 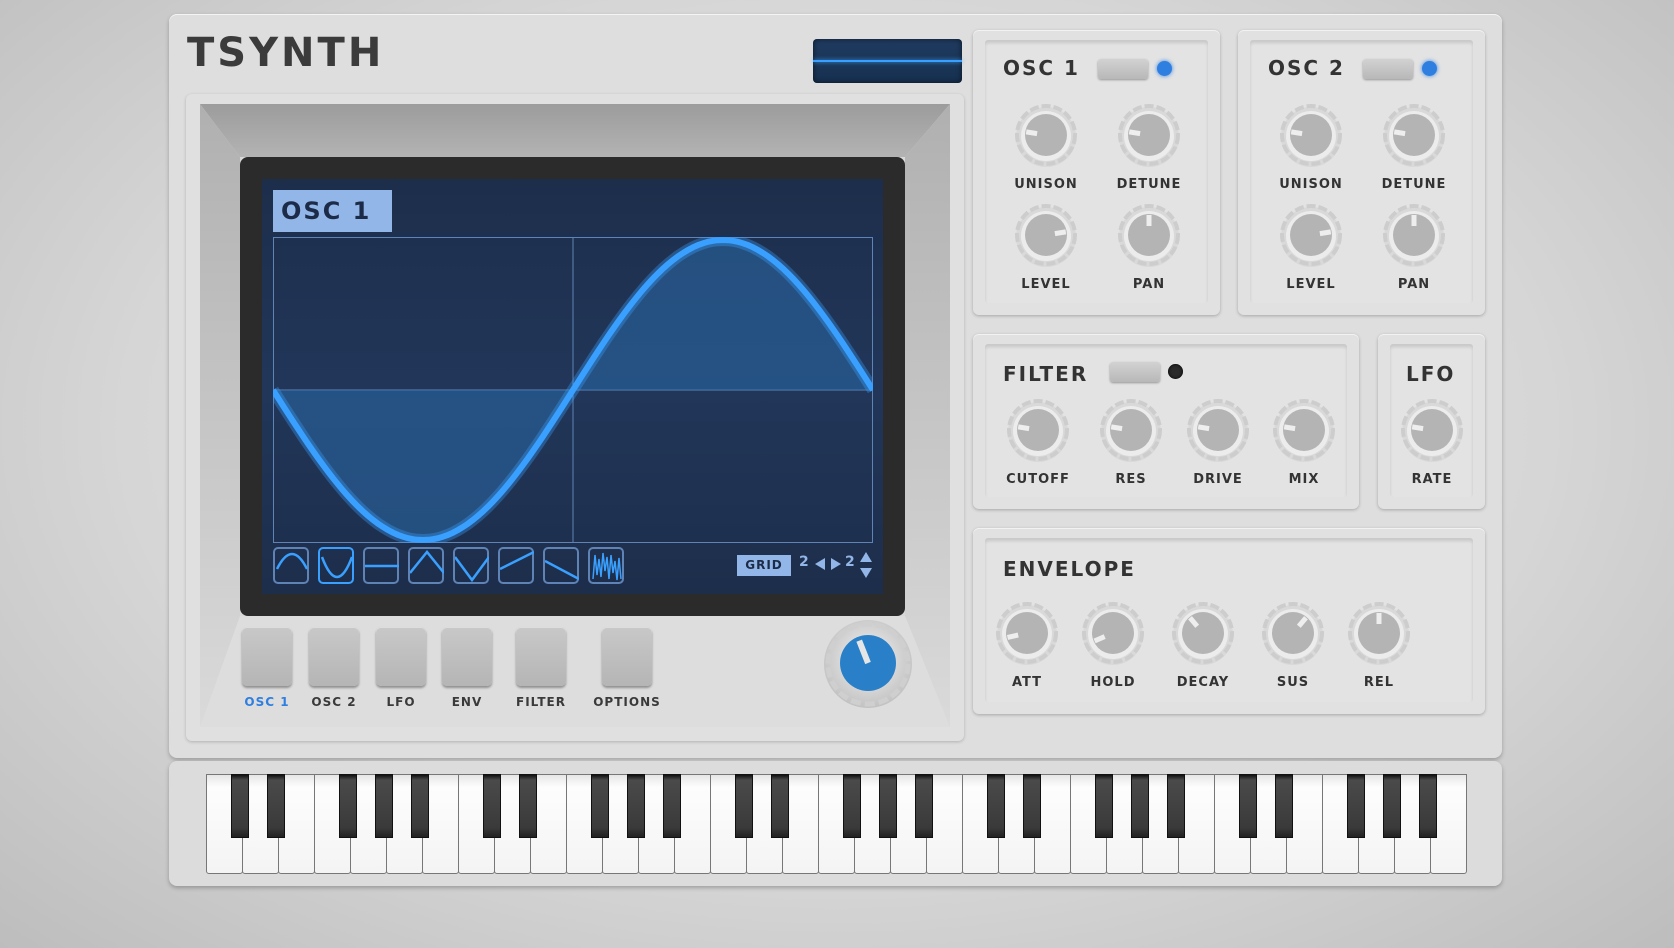 I want to click on app-title: TSYNTH, so click(x=286, y=53).